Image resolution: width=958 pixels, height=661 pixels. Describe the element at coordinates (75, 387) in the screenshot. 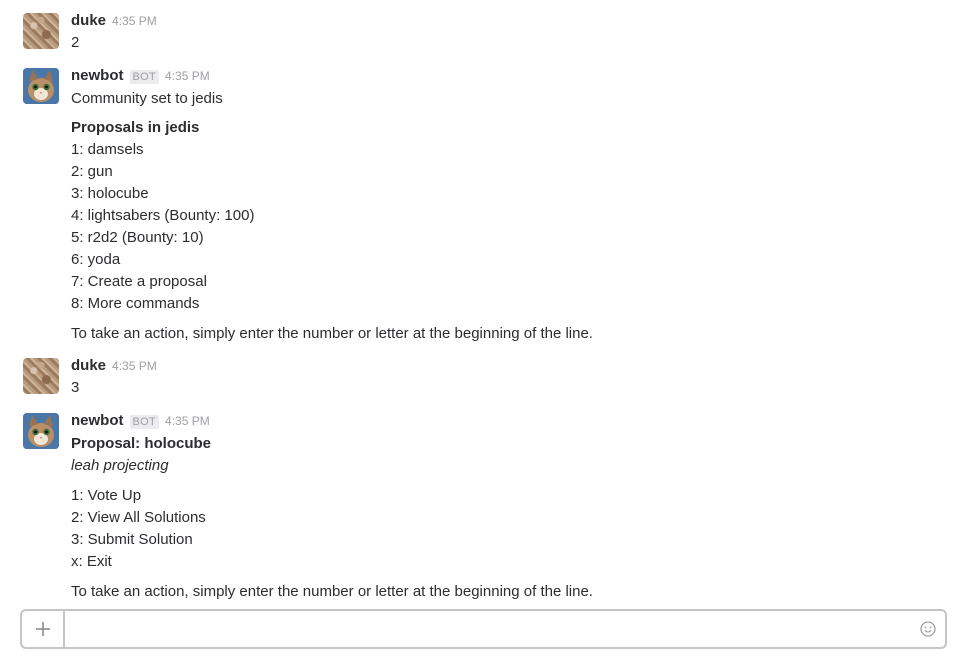

I see `message-text: 3` at that location.